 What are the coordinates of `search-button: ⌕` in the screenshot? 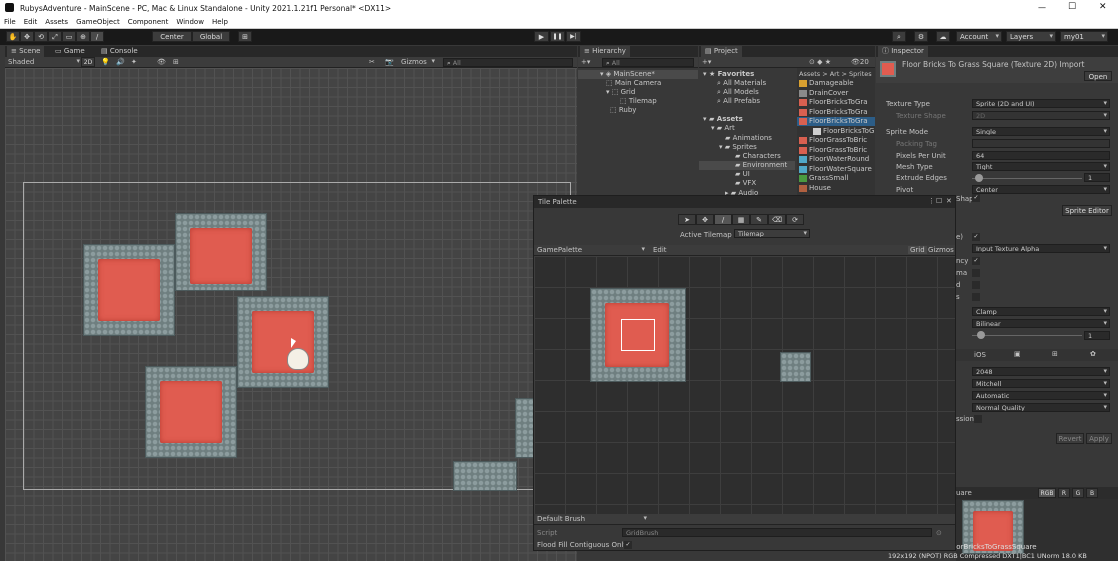 It's located at (899, 36).